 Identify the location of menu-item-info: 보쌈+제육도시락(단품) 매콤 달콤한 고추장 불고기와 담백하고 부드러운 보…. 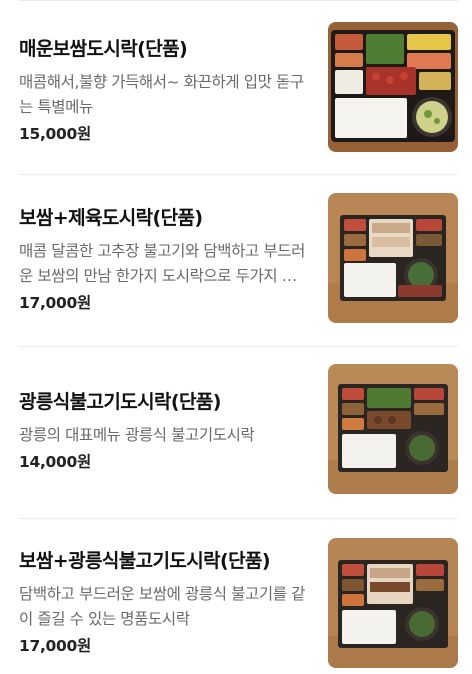
(165, 258).